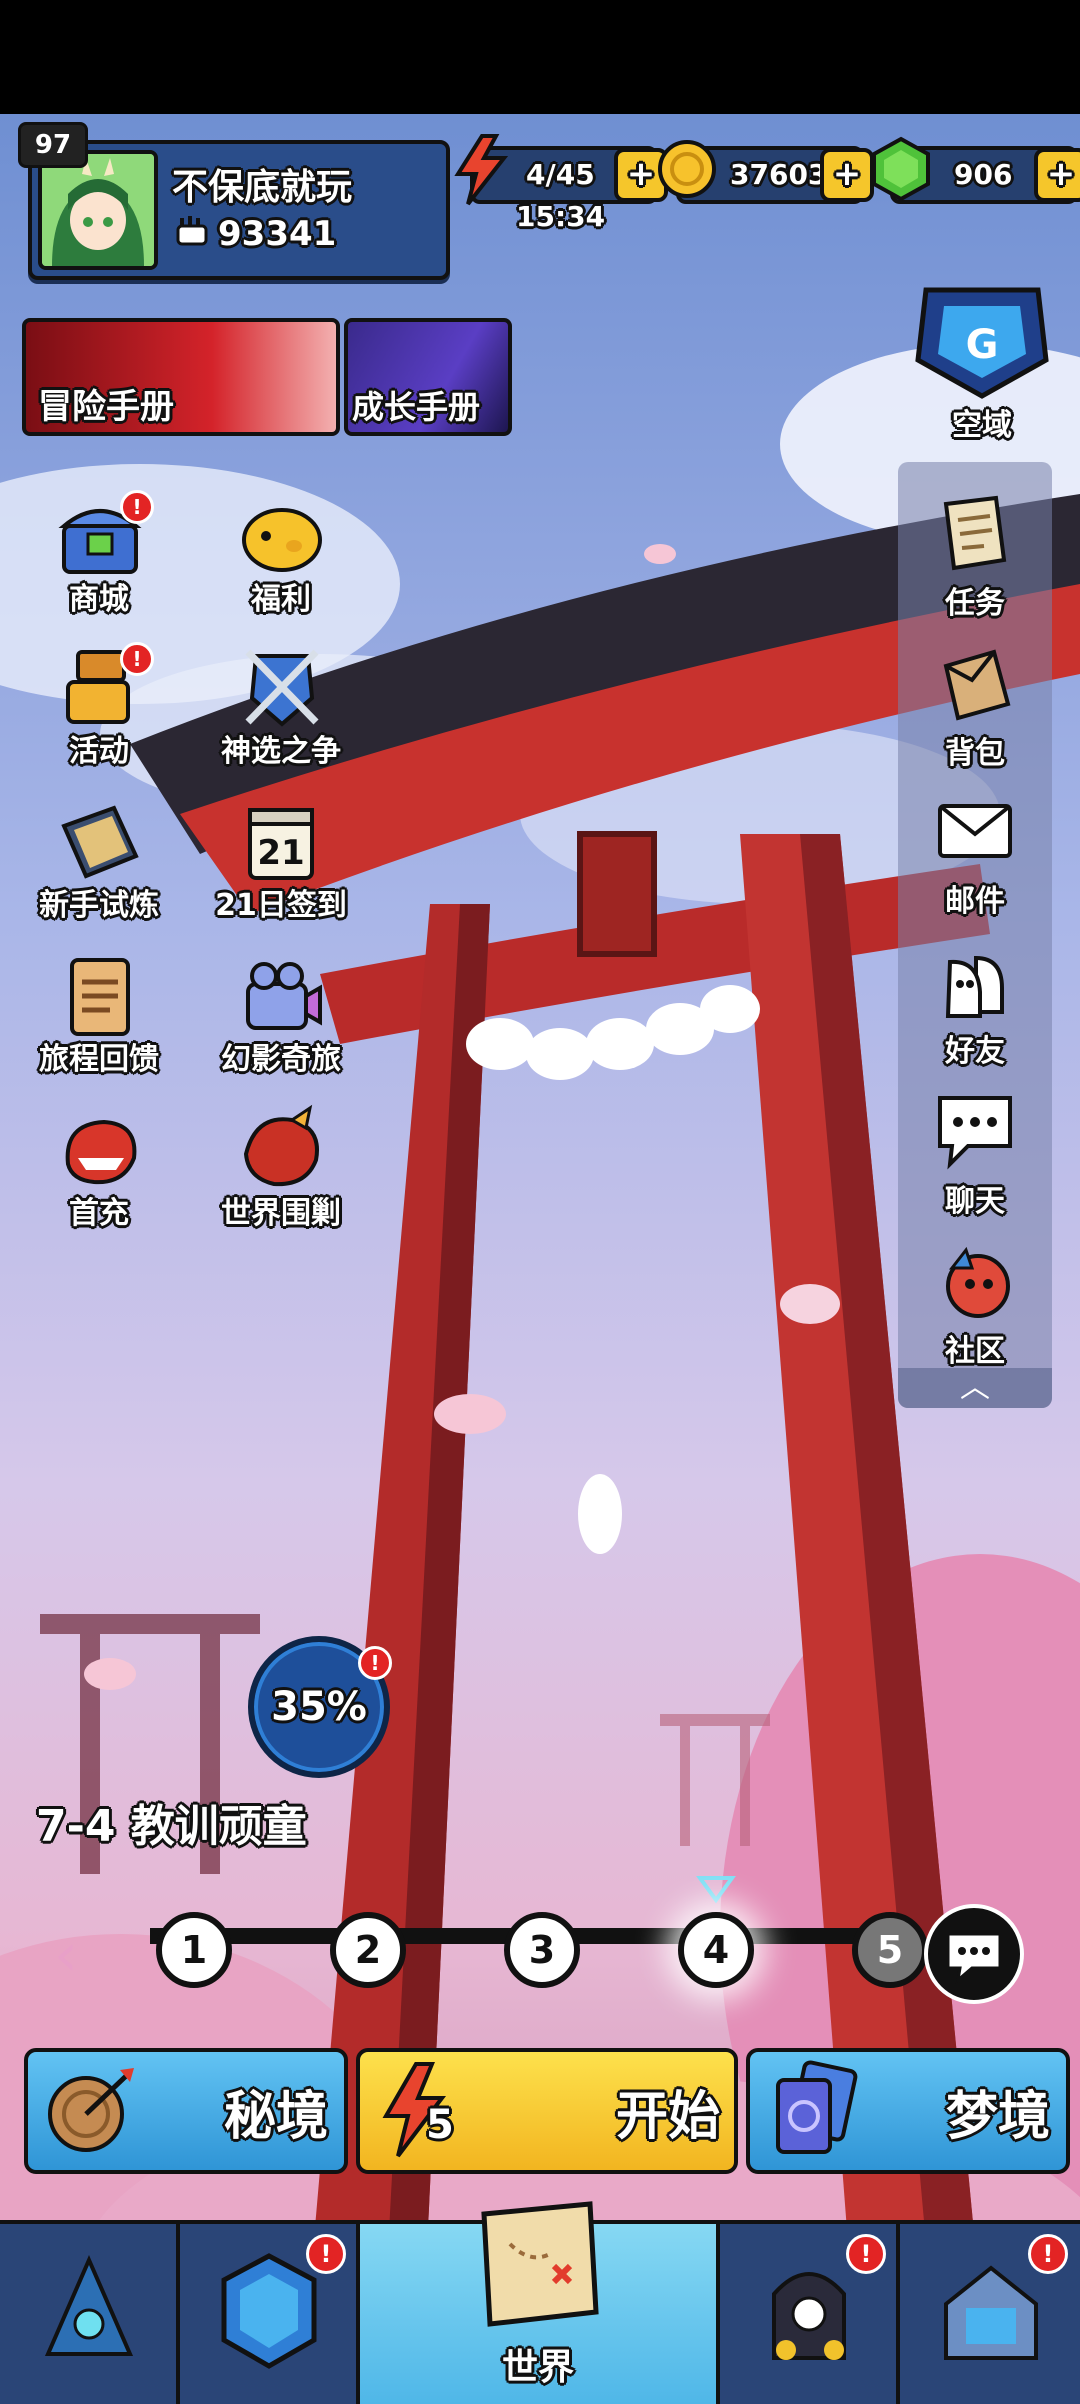  I want to click on stage-chat-button, so click(974, 1954).